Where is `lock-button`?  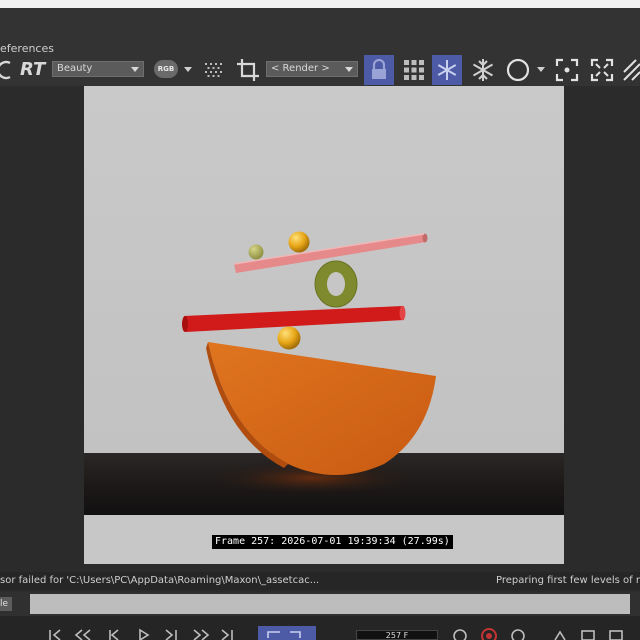
lock-button is located at coordinates (379, 70).